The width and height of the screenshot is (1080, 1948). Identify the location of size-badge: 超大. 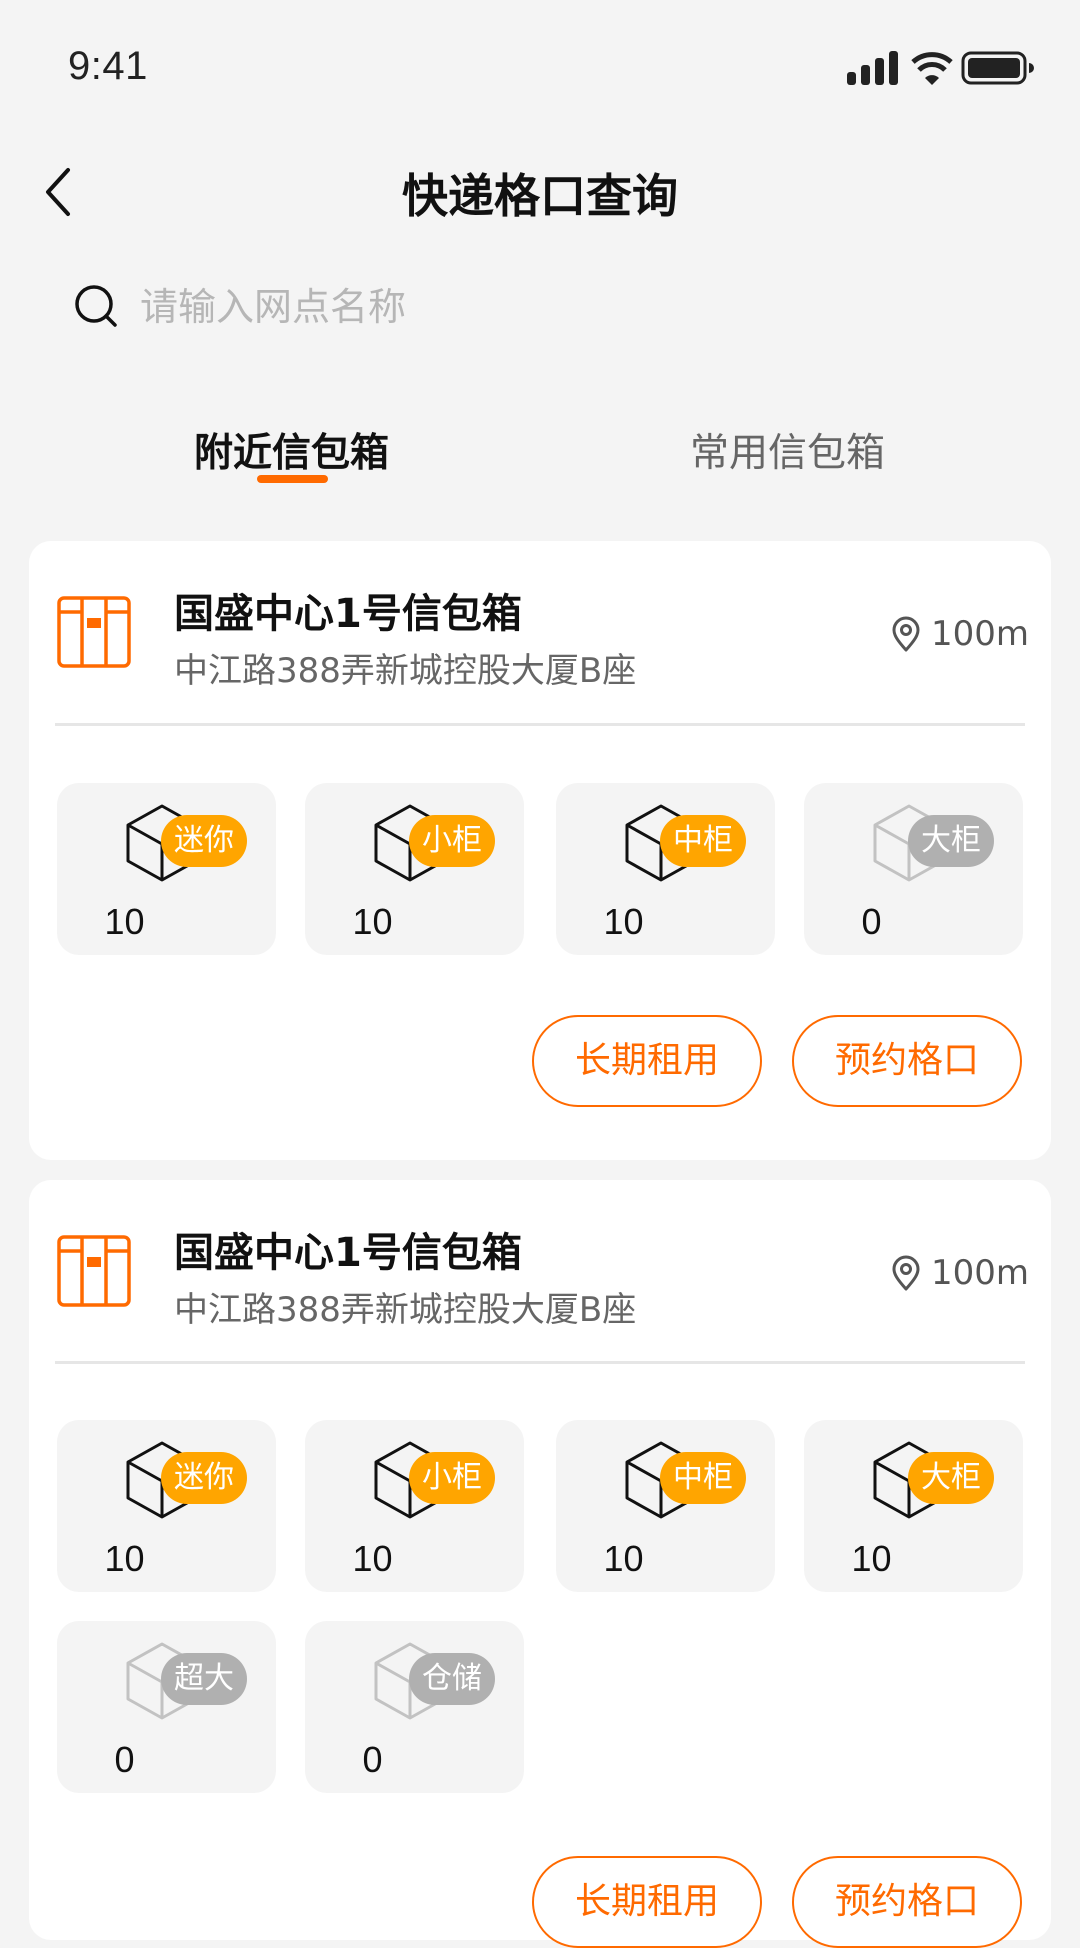
(204, 1679).